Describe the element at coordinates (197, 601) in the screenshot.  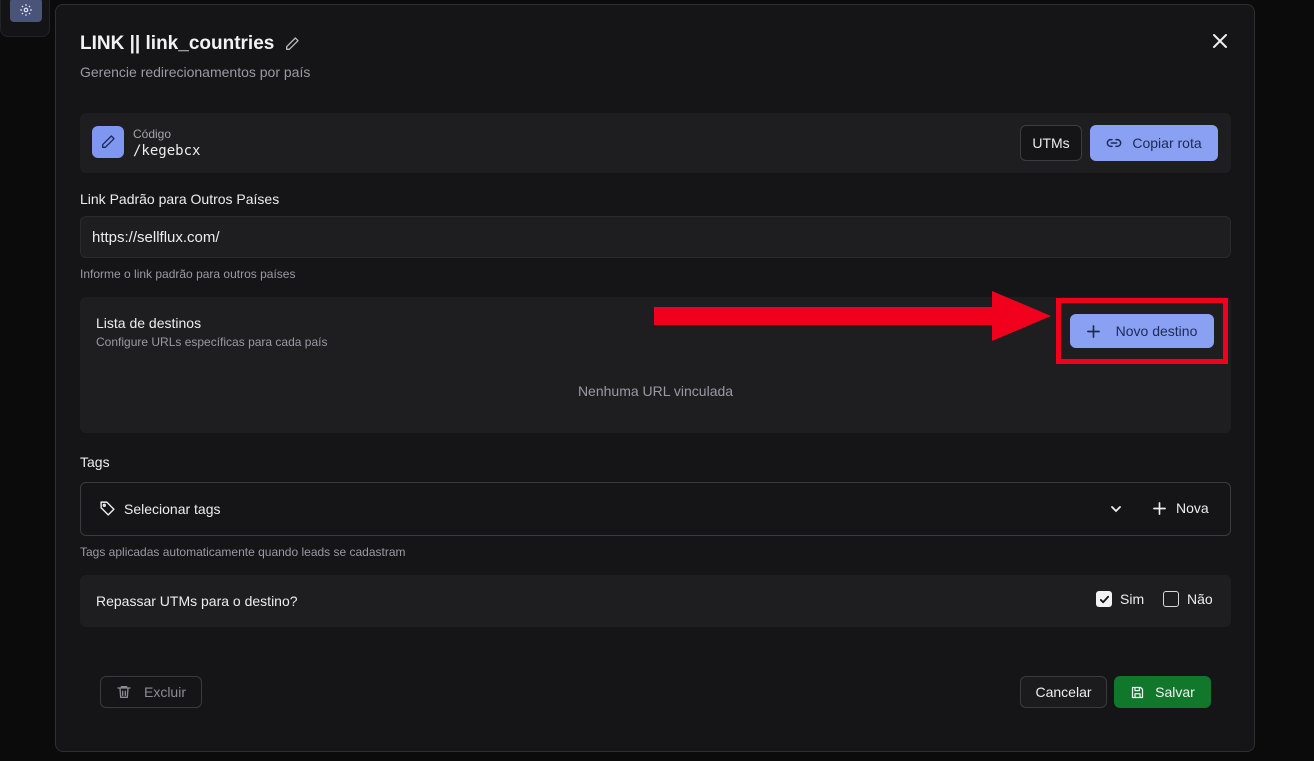
I see `utm-forward-label: Repassar UTMs para o destino?` at that location.